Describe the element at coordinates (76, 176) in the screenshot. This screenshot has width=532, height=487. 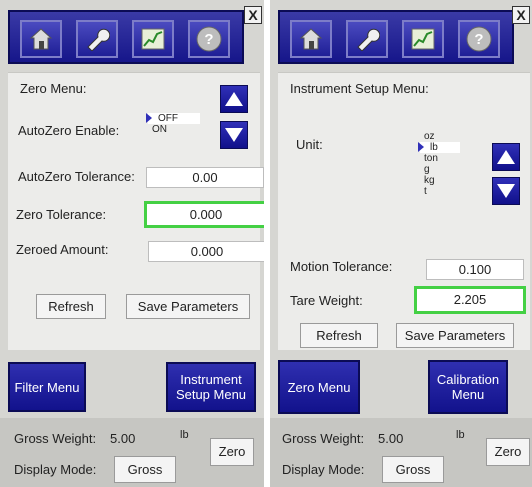
I see `autozero-tolerance-label: AutoZero Tolerance:` at that location.